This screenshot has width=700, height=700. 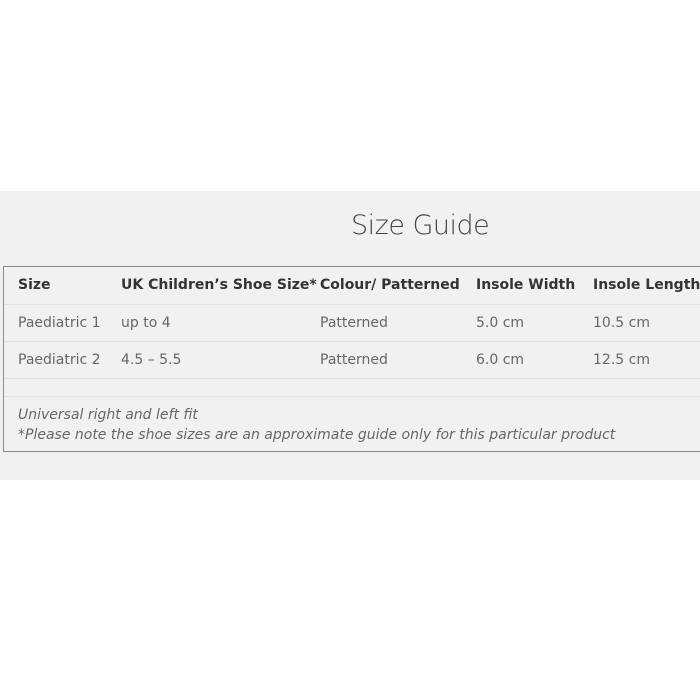 What do you see at coordinates (646, 285) in the screenshot?
I see `header-insole-length: Insole Length` at bounding box center [646, 285].